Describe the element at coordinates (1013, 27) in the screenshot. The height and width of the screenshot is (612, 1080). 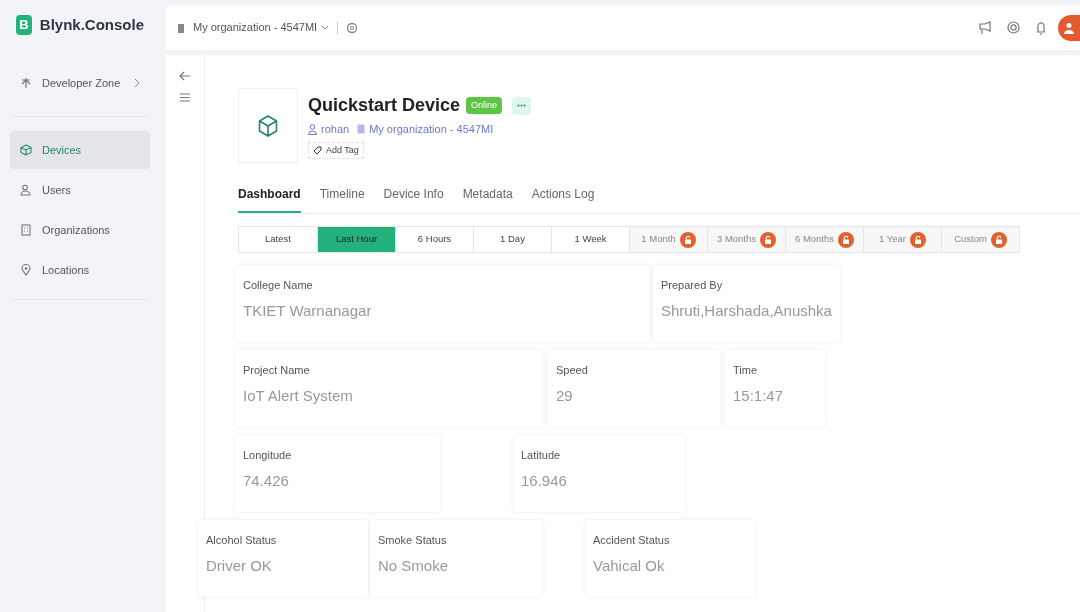
I see `help-icon` at that location.